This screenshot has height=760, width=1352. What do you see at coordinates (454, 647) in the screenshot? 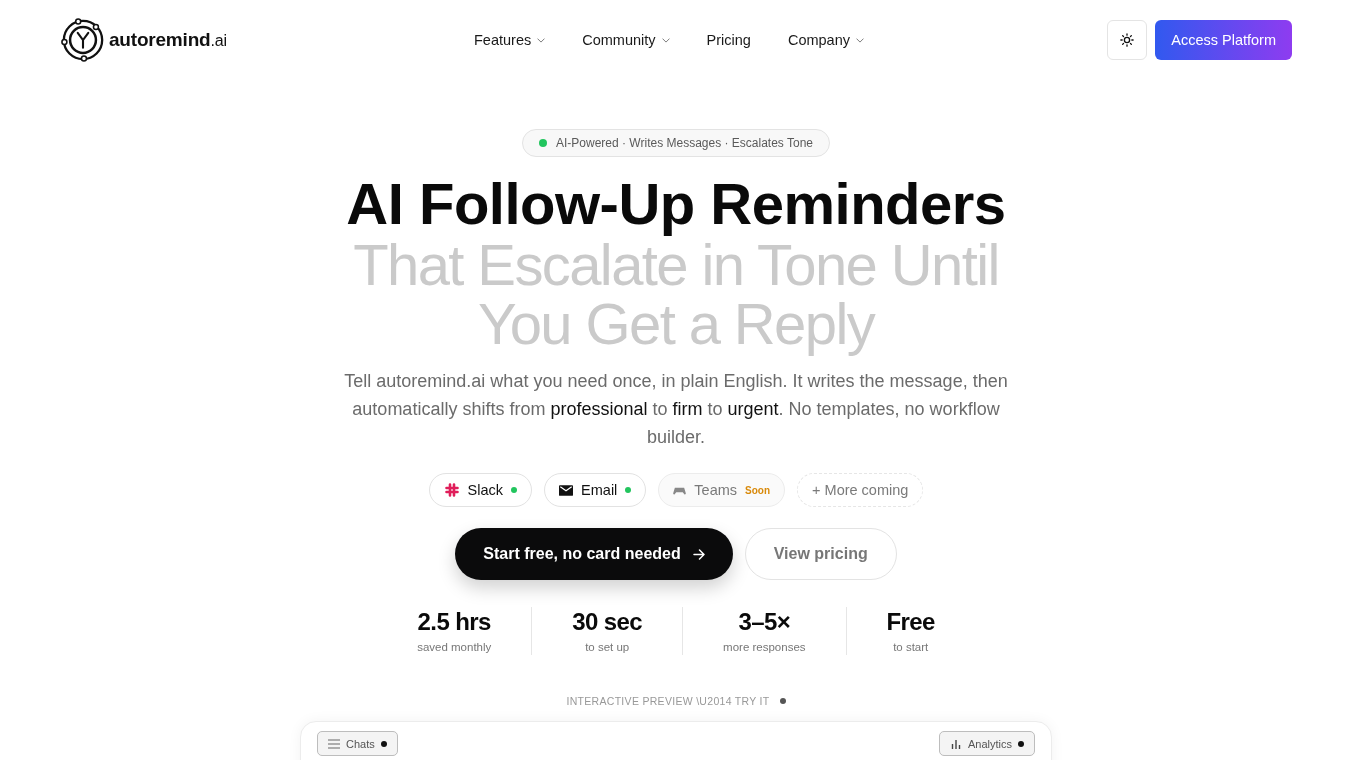
I see `stat-label: saved monthly` at bounding box center [454, 647].